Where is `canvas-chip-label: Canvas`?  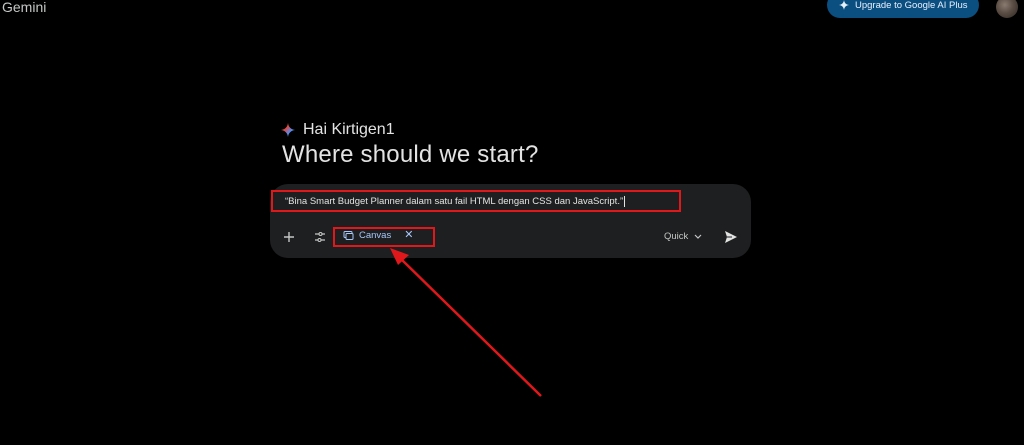
canvas-chip-label: Canvas is located at coordinates (375, 235).